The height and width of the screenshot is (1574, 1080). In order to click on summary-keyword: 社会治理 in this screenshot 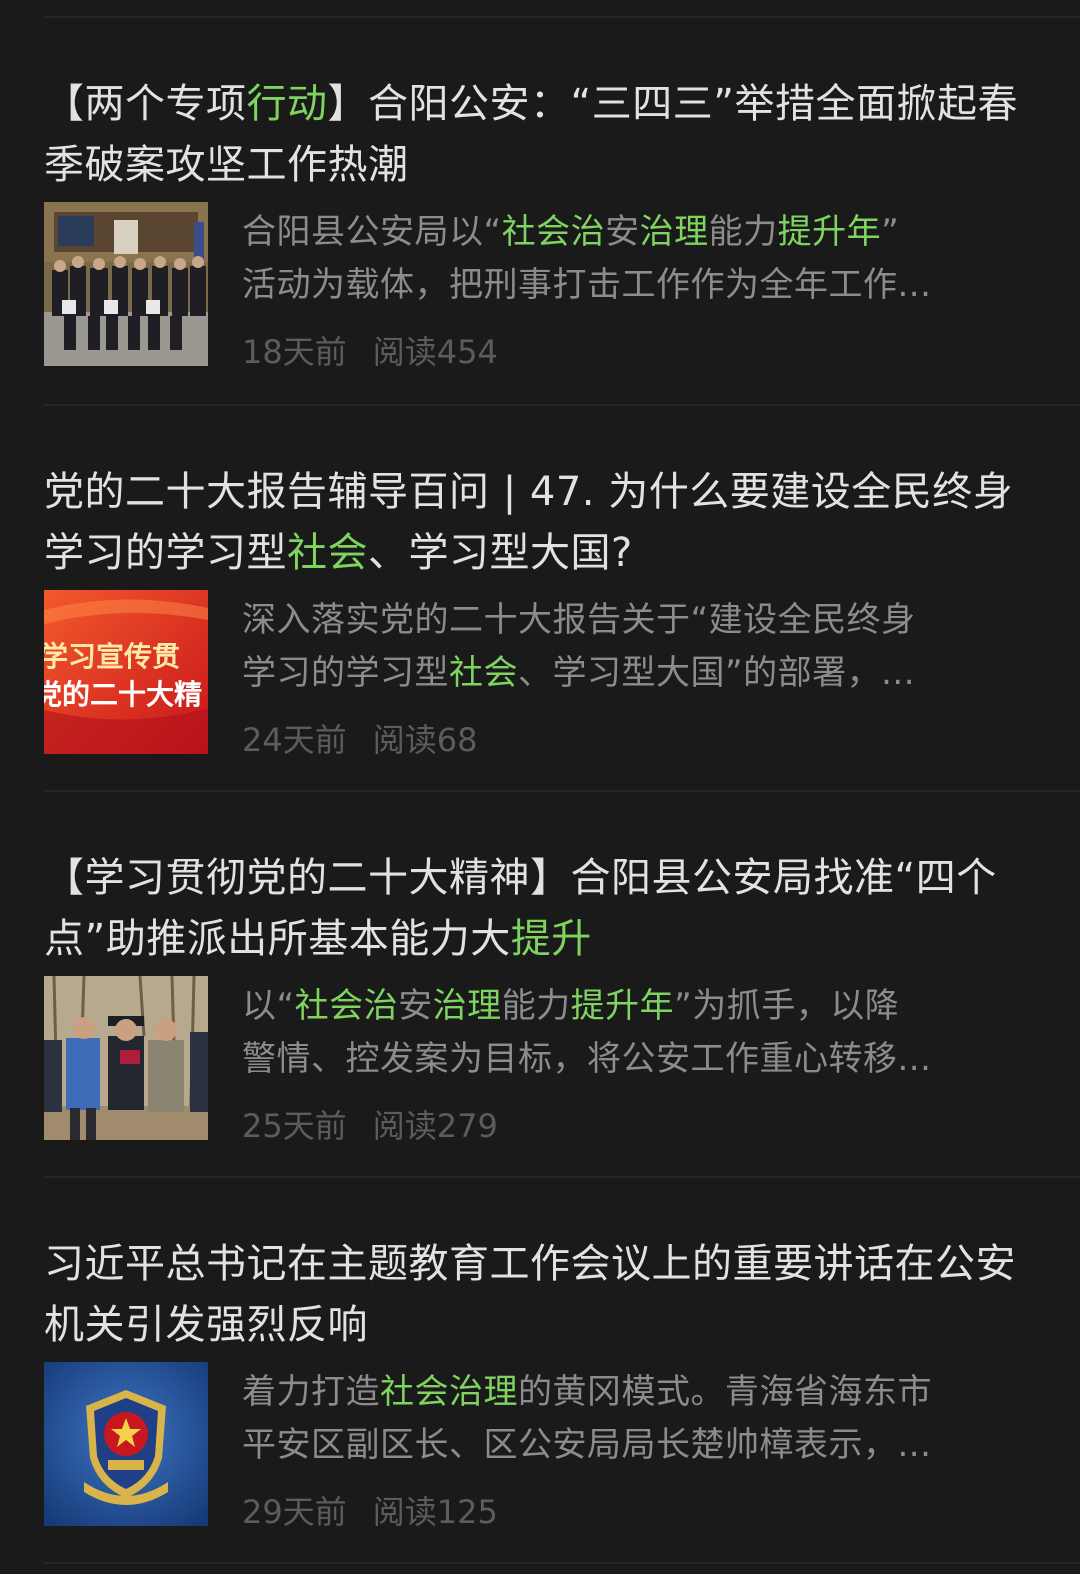, I will do `click(449, 1392)`.